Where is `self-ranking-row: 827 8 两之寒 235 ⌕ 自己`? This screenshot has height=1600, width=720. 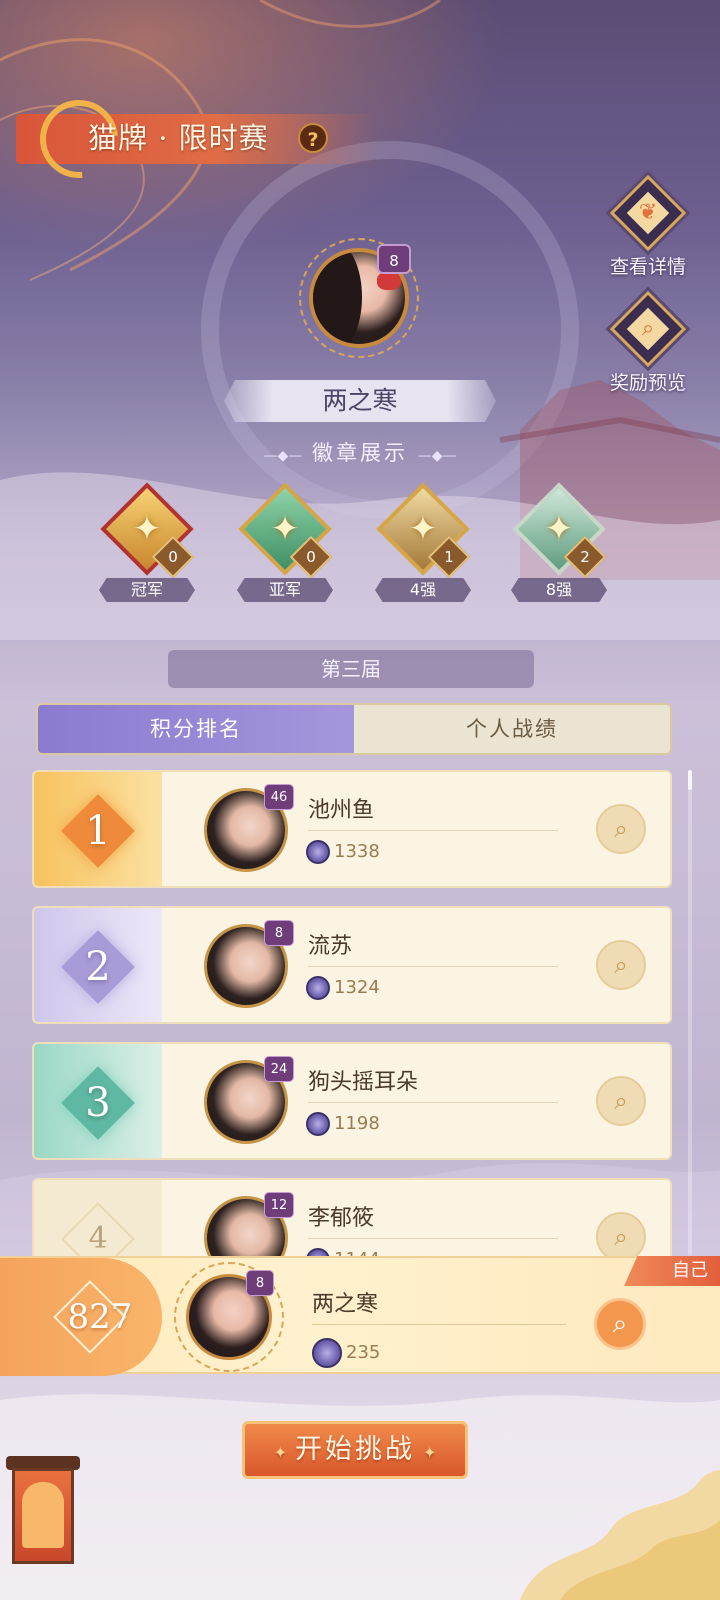 self-ranking-row: 827 8 两之寒 235 ⌕ 自己 is located at coordinates (360, 1316).